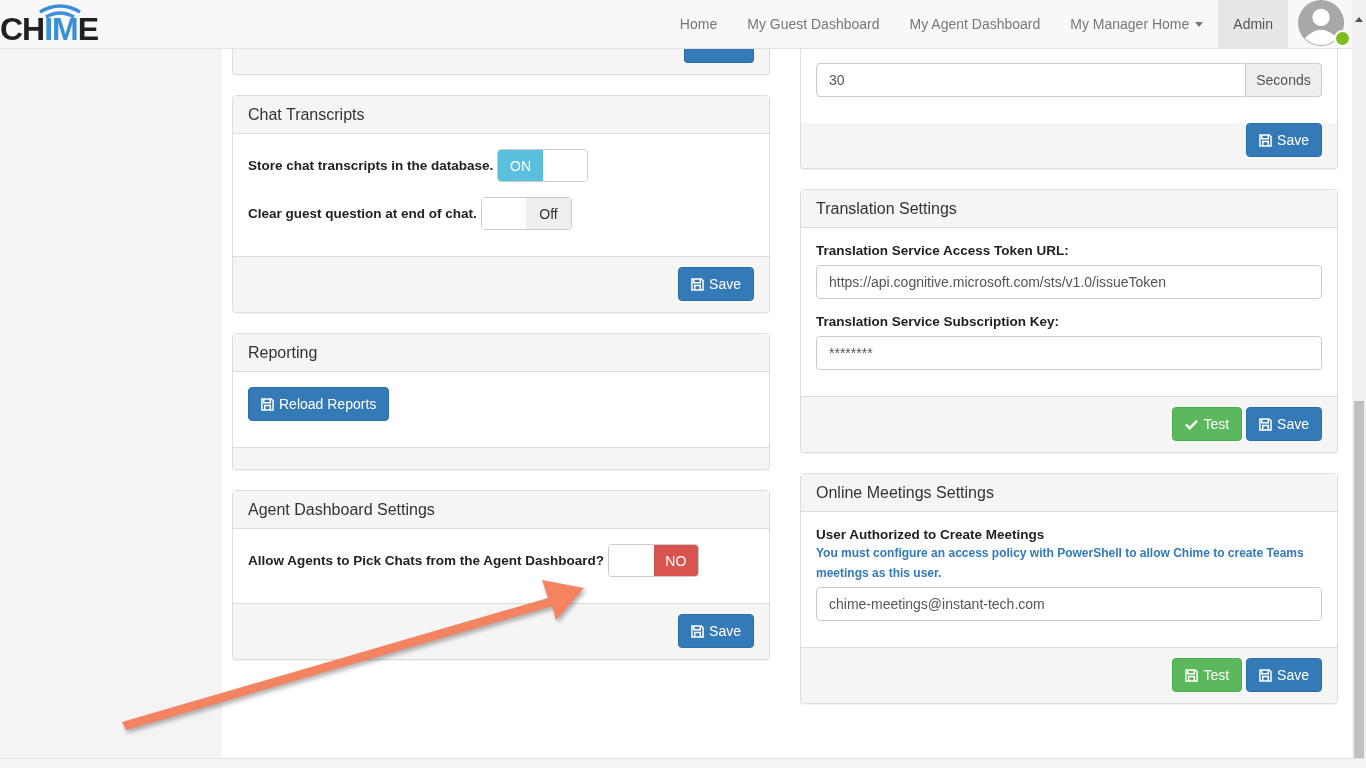  Describe the element at coordinates (1069, 493) in the screenshot. I see `panel-title: Online Meetings Settings` at that location.